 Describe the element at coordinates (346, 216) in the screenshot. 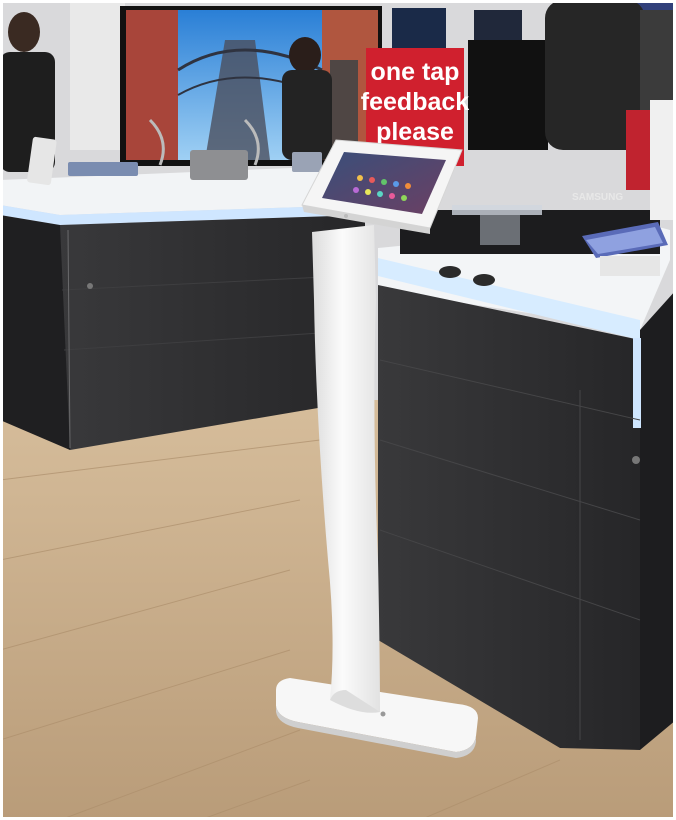

I see `home-button-icon` at that location.